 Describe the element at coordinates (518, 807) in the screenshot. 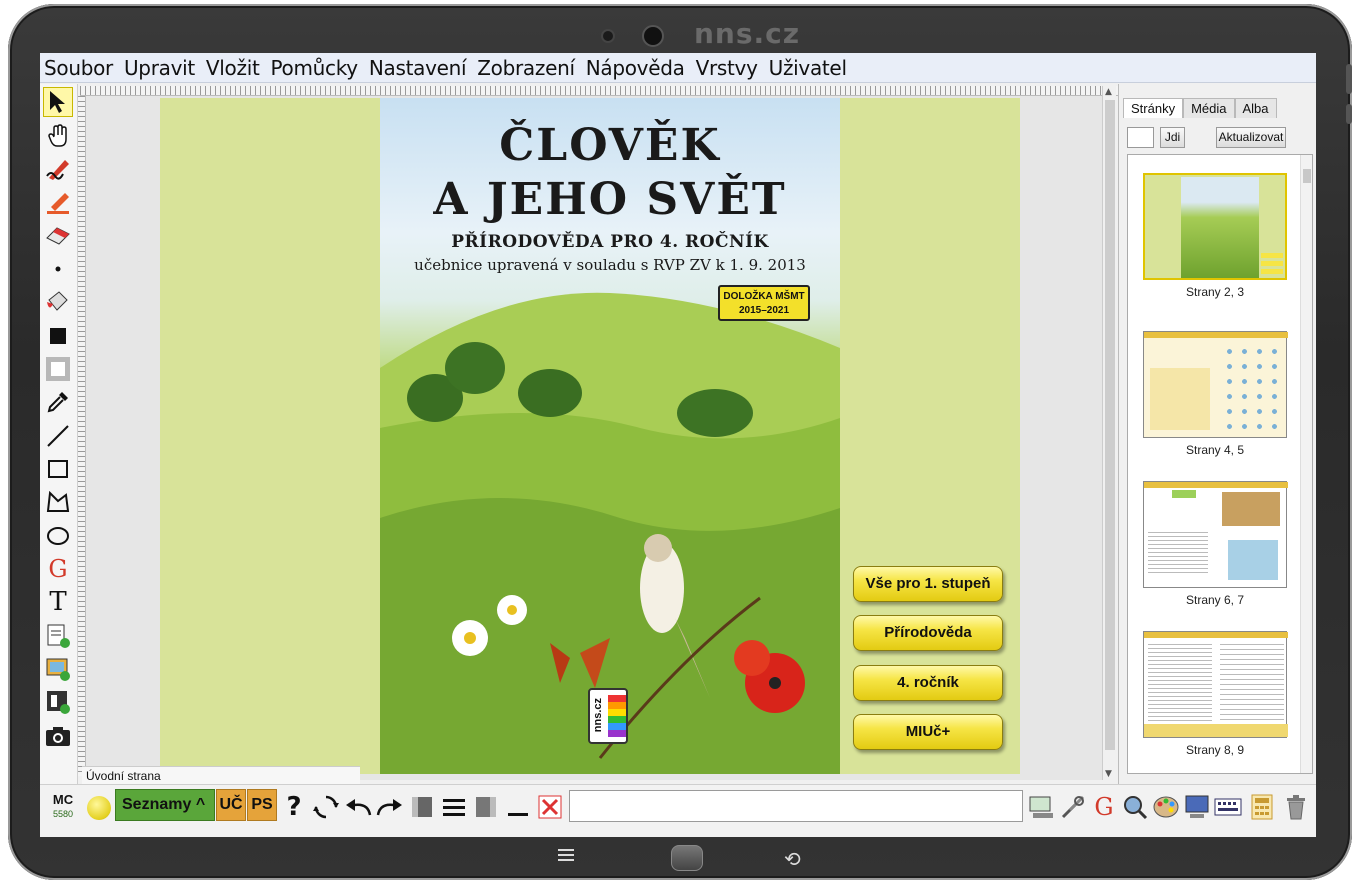

I see `minimize-icon` at that location.